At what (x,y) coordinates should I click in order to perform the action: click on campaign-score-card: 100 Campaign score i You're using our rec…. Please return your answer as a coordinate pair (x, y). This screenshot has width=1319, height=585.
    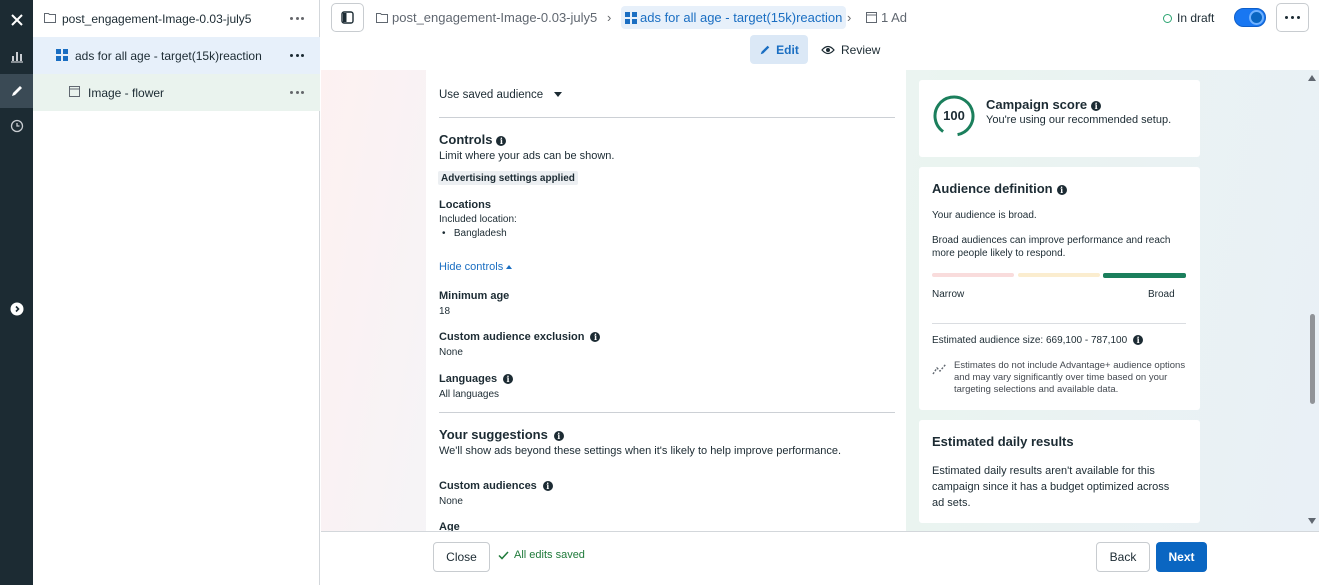
    Looking at the image, I should click on (1059, 118).